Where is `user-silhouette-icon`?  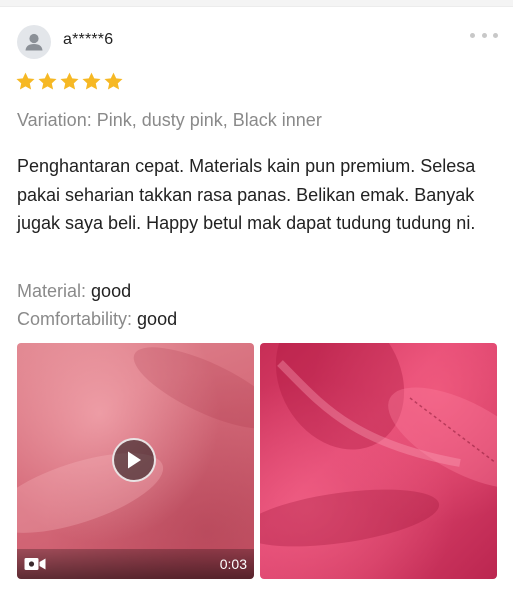 user-silhouette-icon is located at coordinates (34, 42).